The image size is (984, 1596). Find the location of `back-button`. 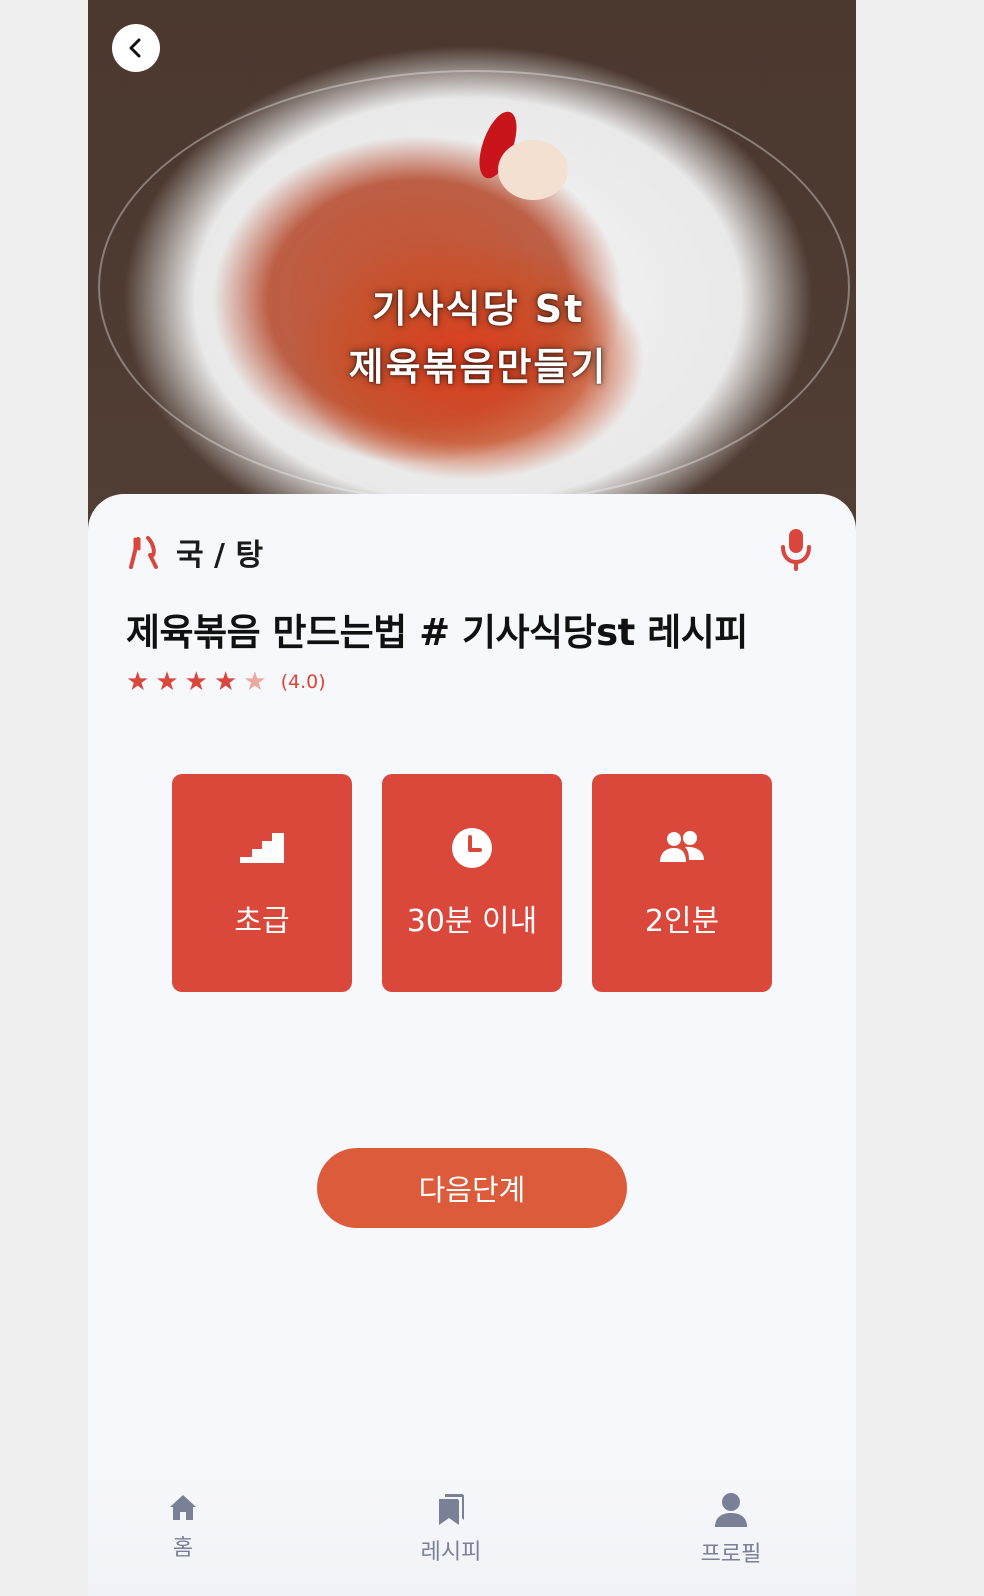

back-button is located at coordinates (136, 48).